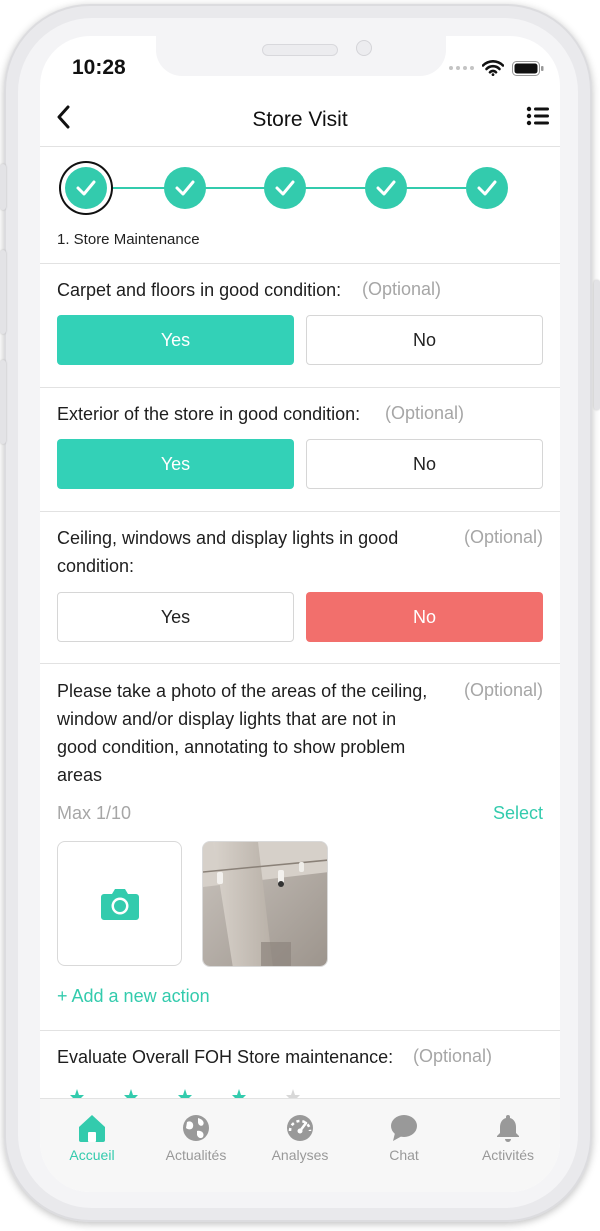 This screenshot has height=1231, width=600. What do you see at coordinates (424, 617) in the screenshot?
I see `no-button-selected: No` at bounding box center [424, 617].